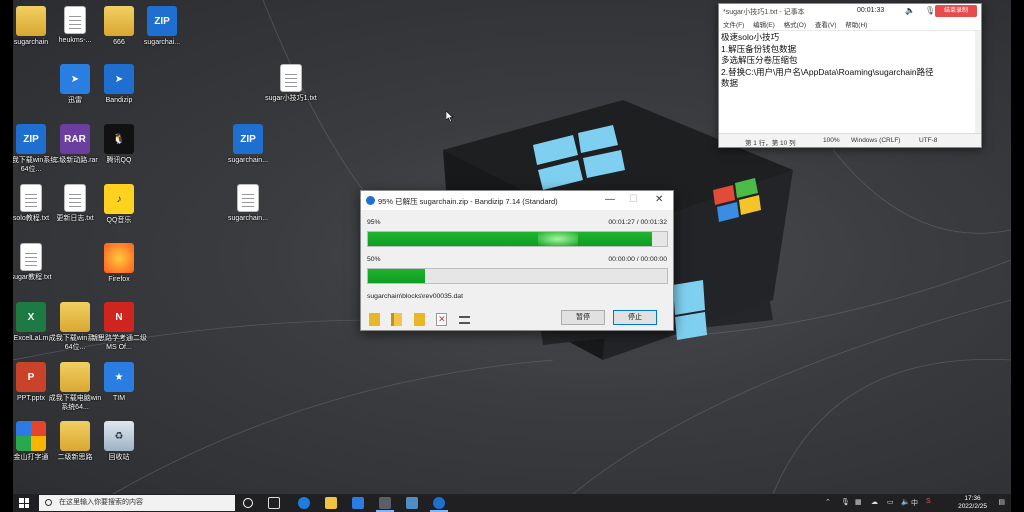 Image resolution: width=1024 pixels, height=512 pixels. Describe the element at coordinates (845, 502) in the screenshot. I see `microphone-tray-icon: 🎙` at that location.